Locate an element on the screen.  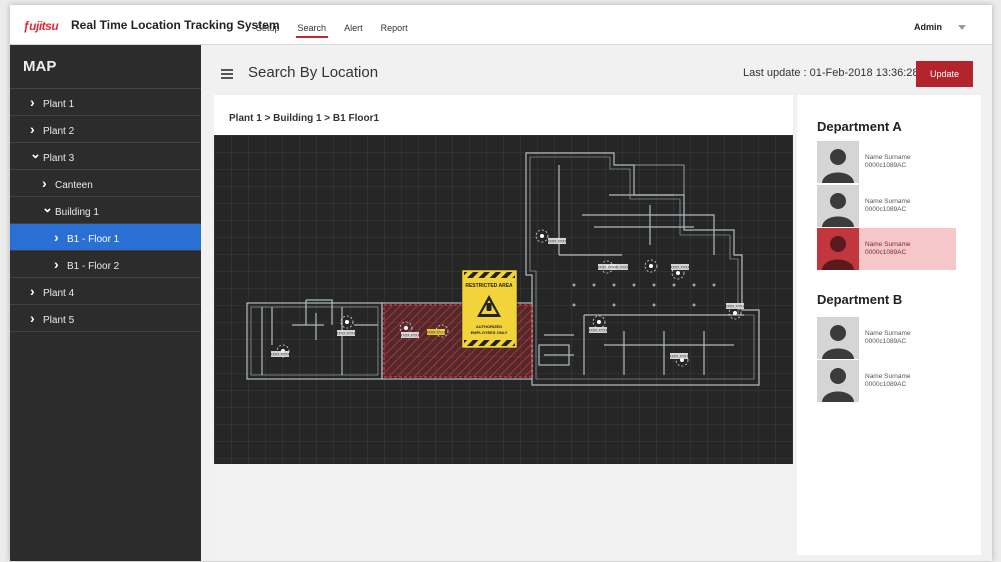
breadcrumb: Plant 1 > Building 1 > B1 Floor1 is located at coordinates (304, 118).